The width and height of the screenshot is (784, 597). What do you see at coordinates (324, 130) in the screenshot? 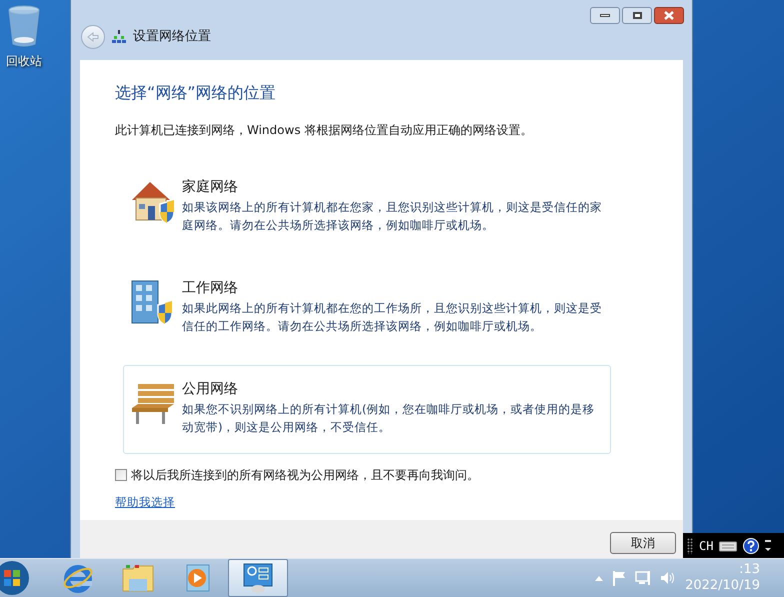
I see `intro-text: 此计算机已连接到网络，Windows 将根据网络位置自动应用正确的网络设置。` at bounding box center [324, 130].